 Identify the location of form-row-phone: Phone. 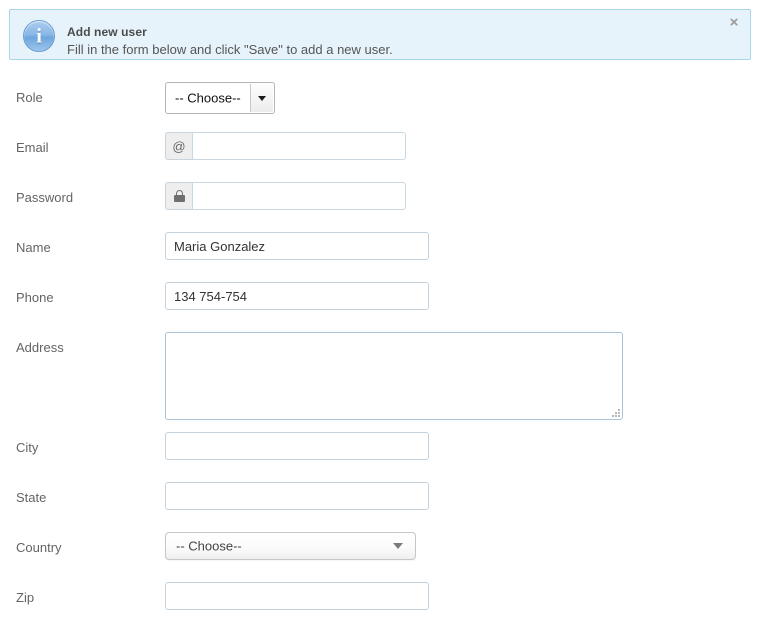
(380, 295).